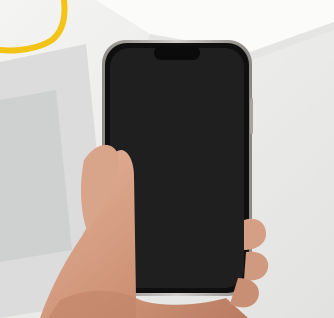  What do you see at coordinates (251, 116) in the screenshot?
I see `phone-side-button` at bounding box center [251, 116].